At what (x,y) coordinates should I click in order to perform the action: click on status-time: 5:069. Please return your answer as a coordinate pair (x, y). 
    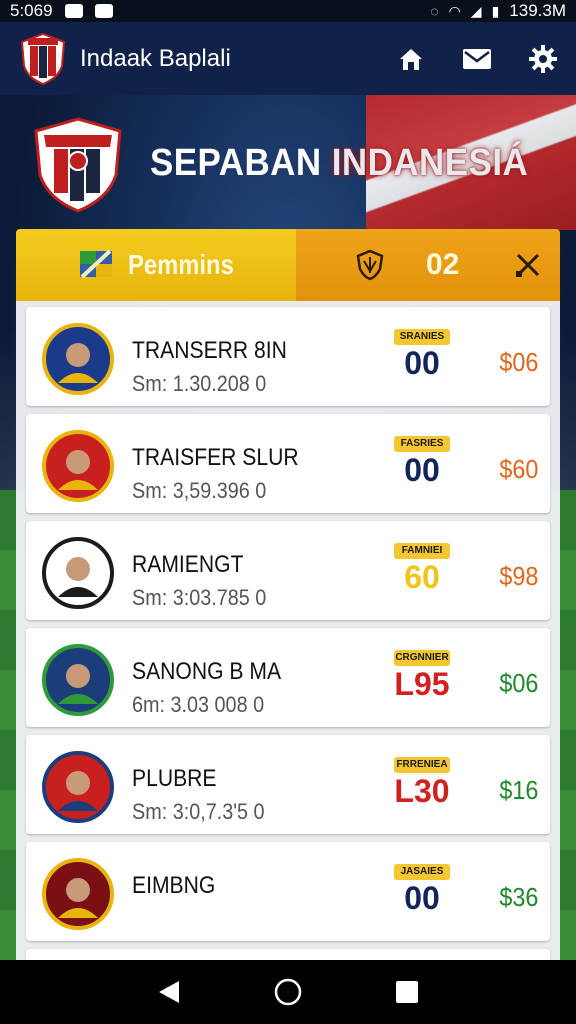
    Looking at the image, I should click on (31, 10).